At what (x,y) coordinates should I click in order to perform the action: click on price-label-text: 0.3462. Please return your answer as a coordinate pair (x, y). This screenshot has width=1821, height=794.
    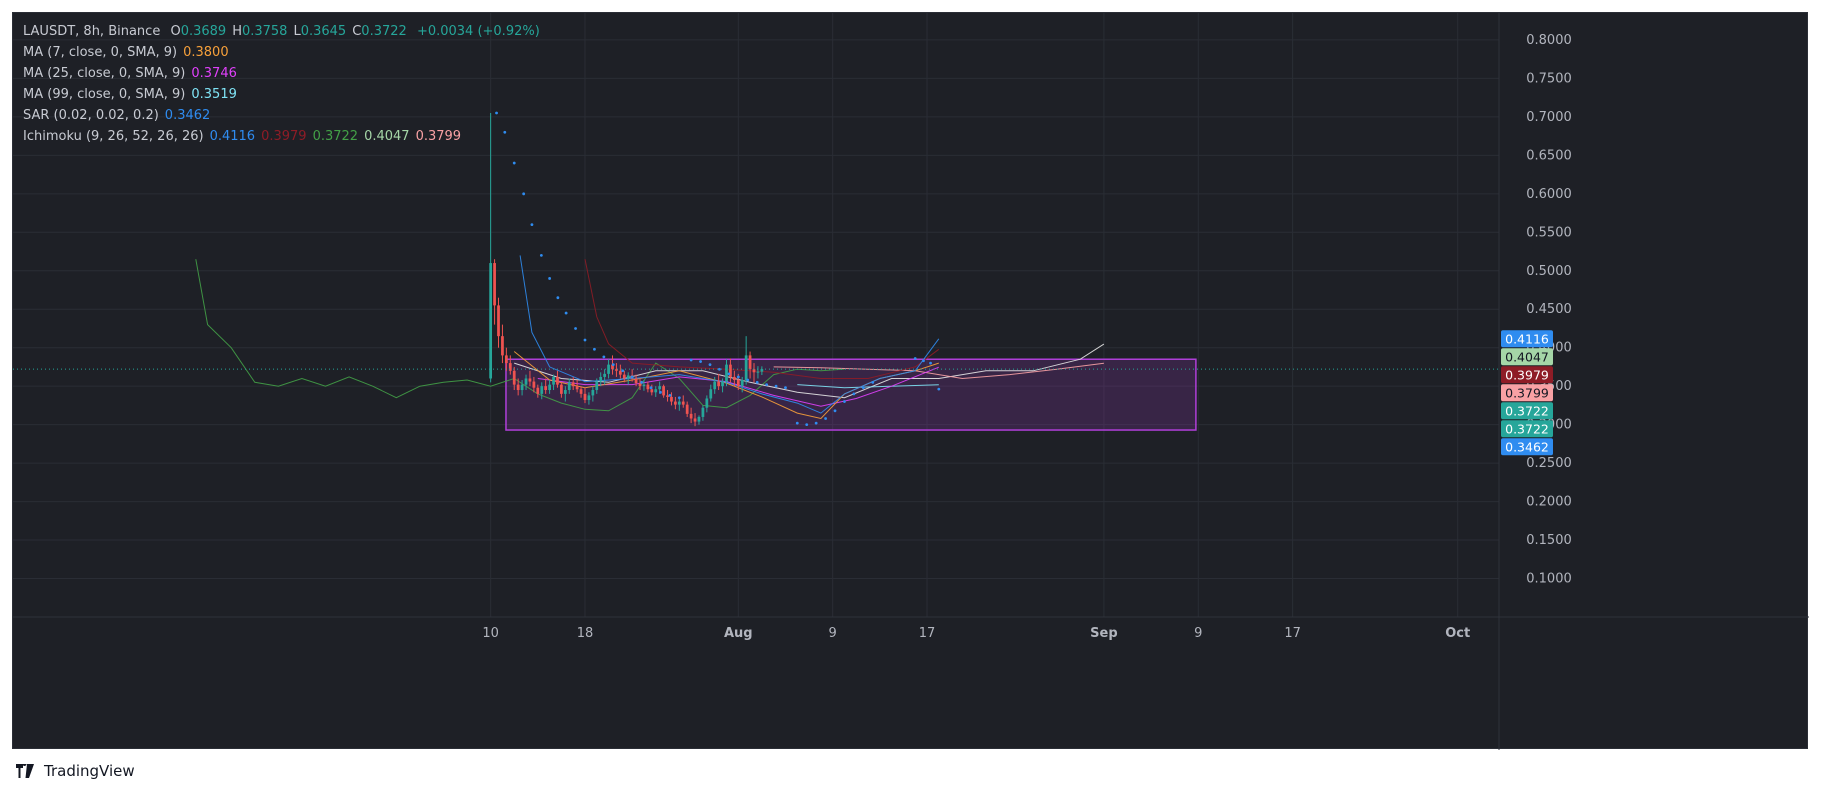
    Looking at the image, I should click on (1527, 446).